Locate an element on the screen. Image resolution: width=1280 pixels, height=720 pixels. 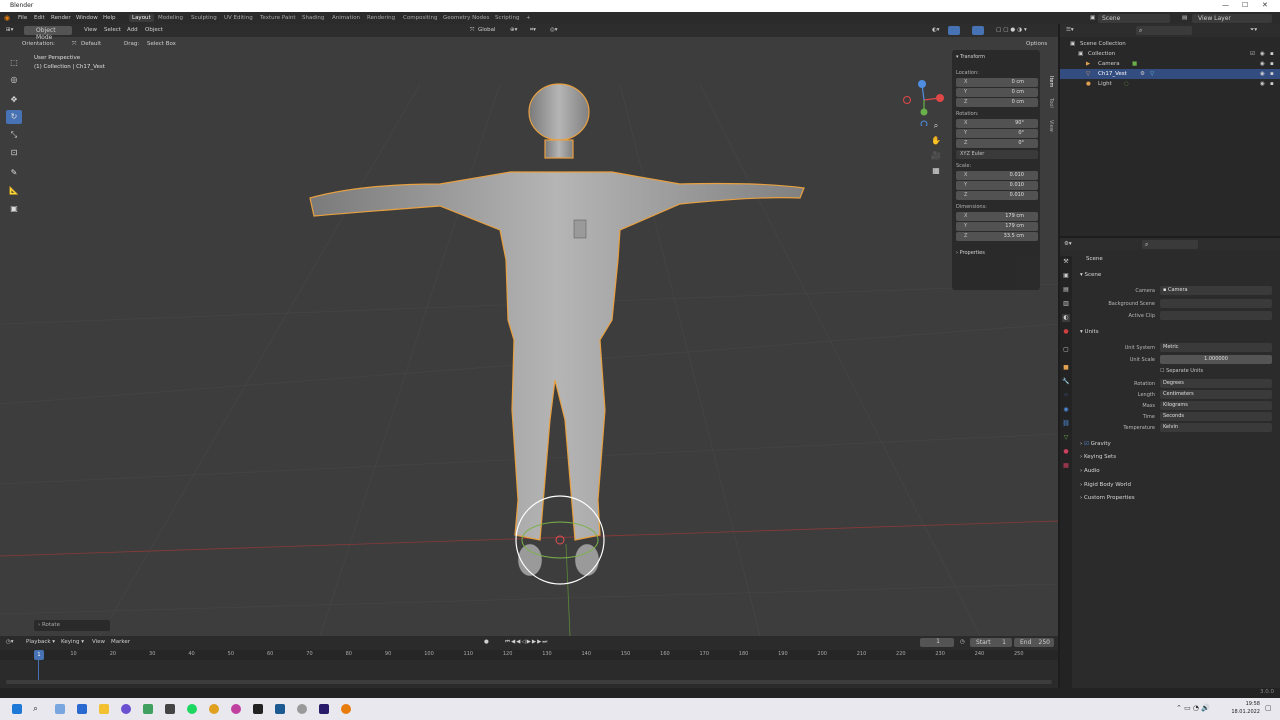
menu-marker: Marker is located at coordinates (120, 642).